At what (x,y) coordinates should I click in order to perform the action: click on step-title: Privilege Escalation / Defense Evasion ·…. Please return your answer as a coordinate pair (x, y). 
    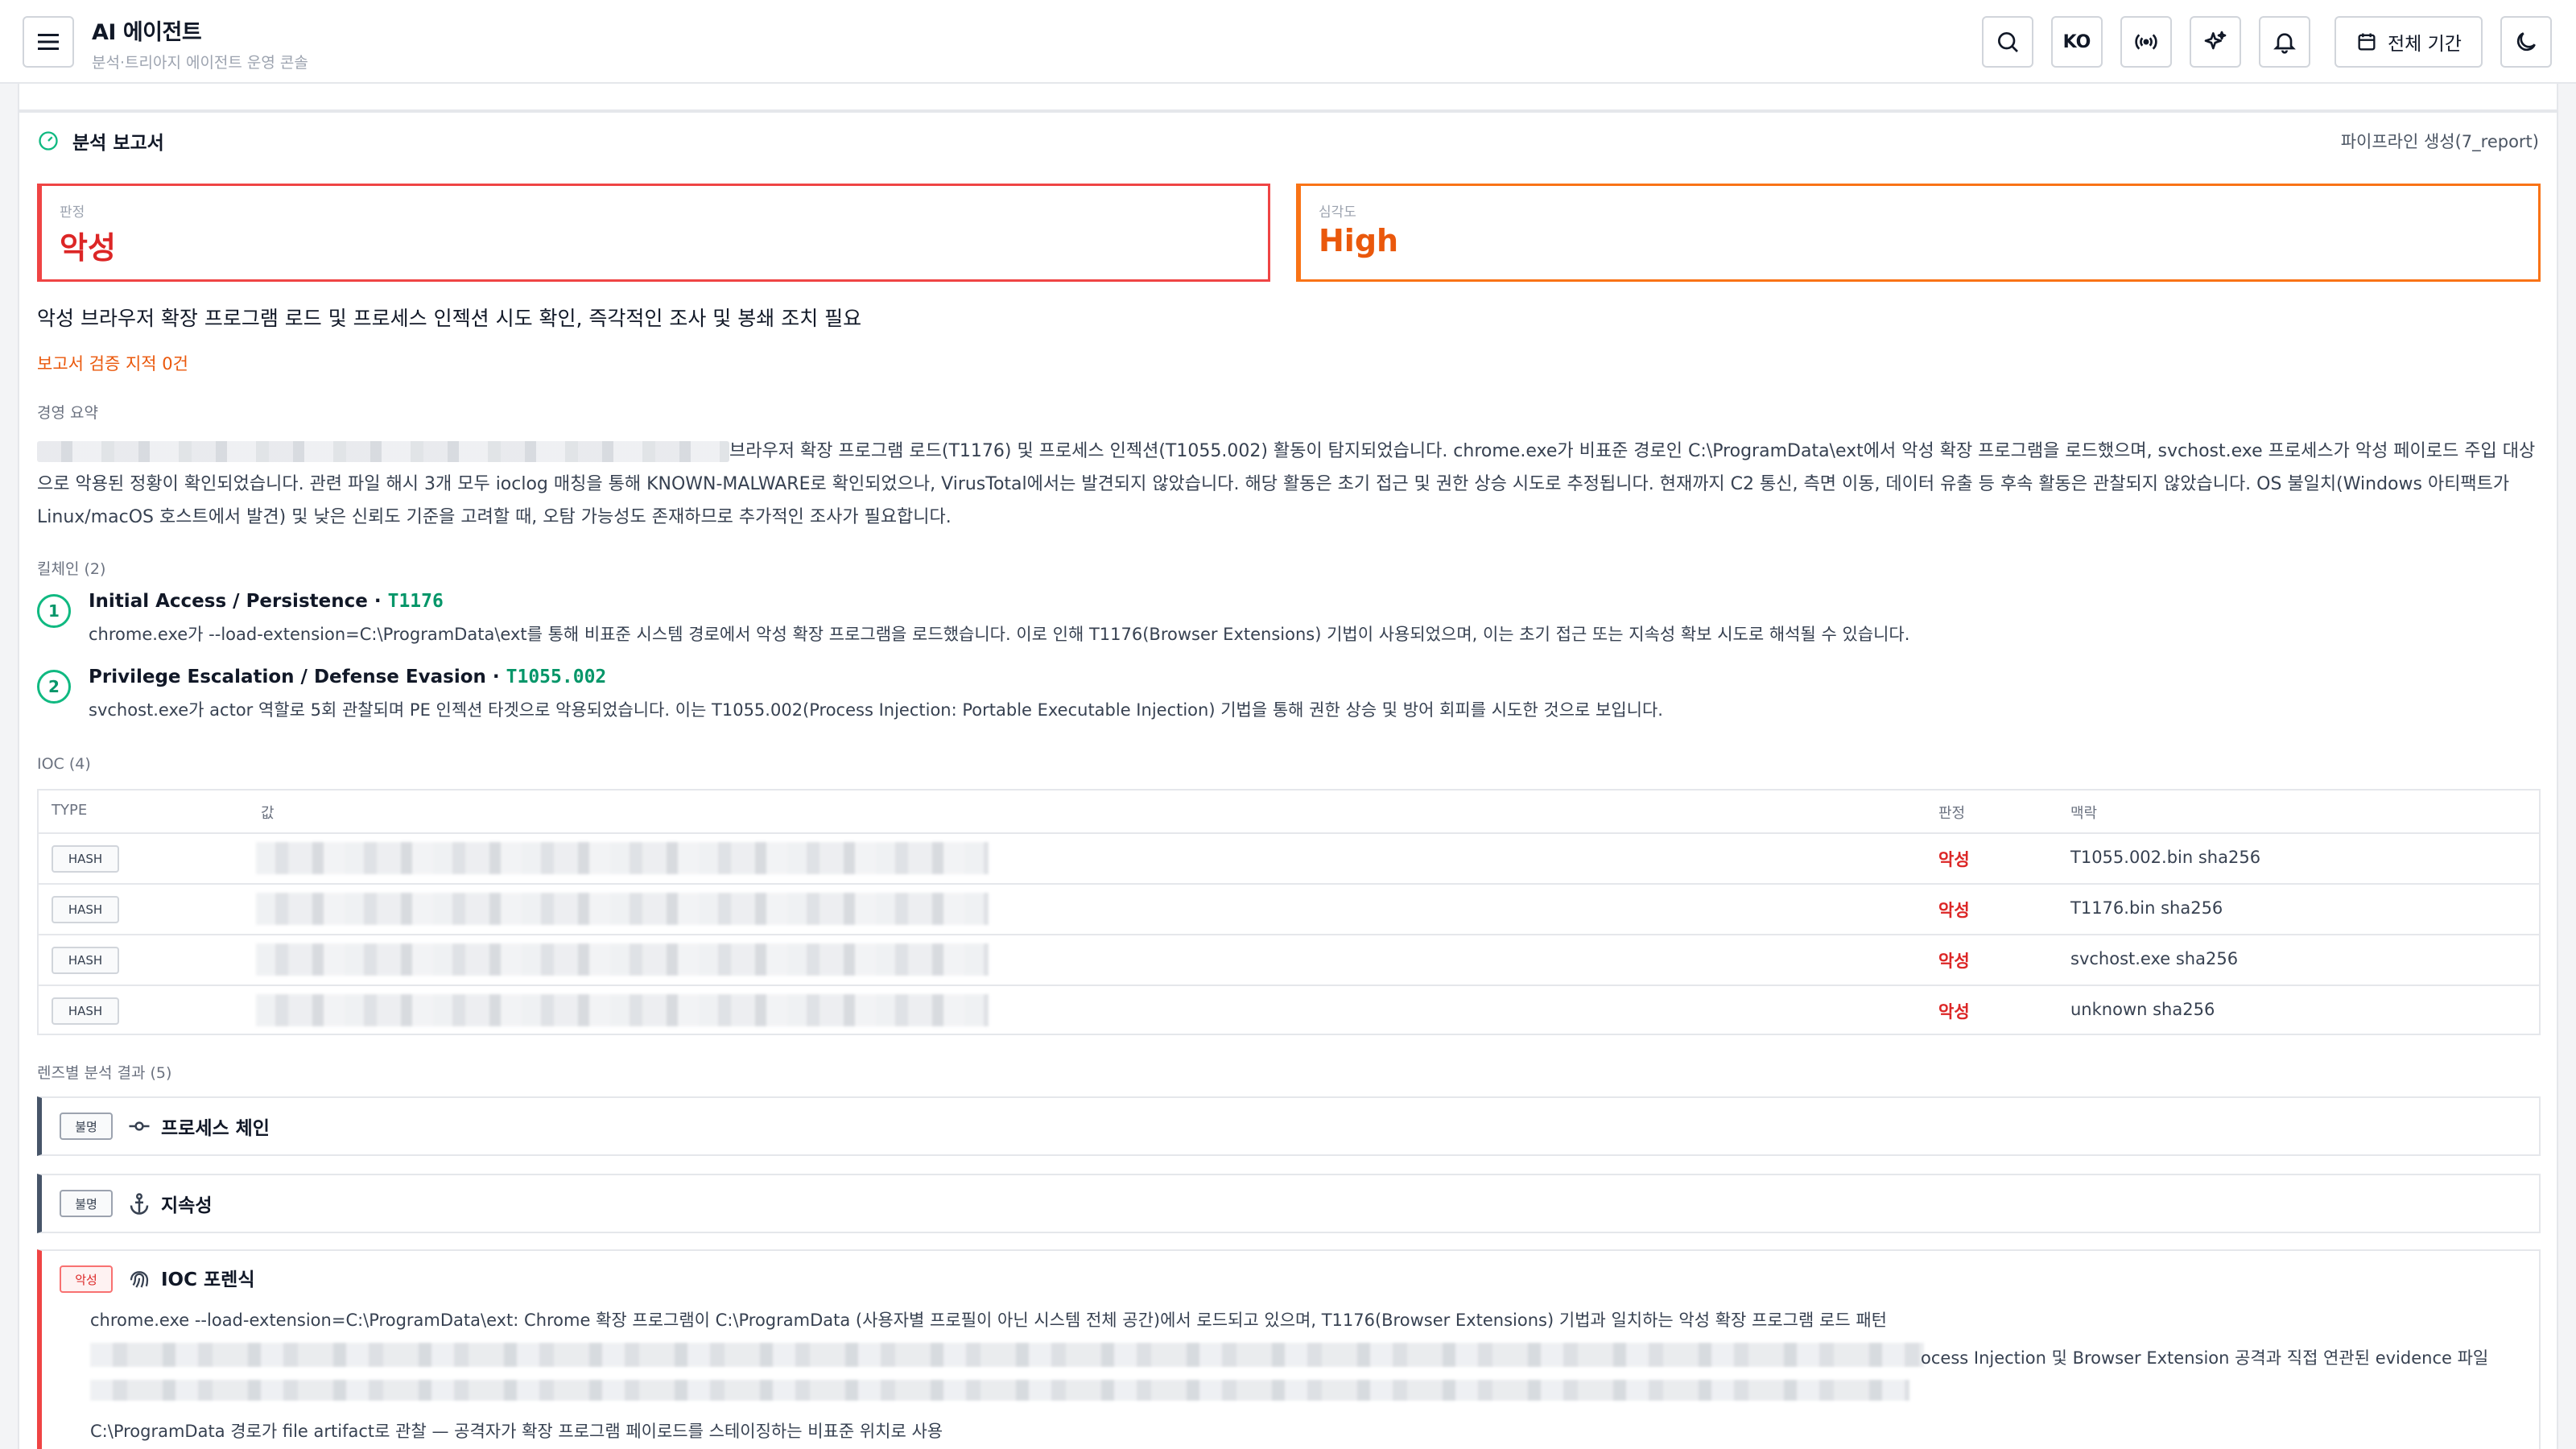
    Looking at the image, I should click on (348, 677).